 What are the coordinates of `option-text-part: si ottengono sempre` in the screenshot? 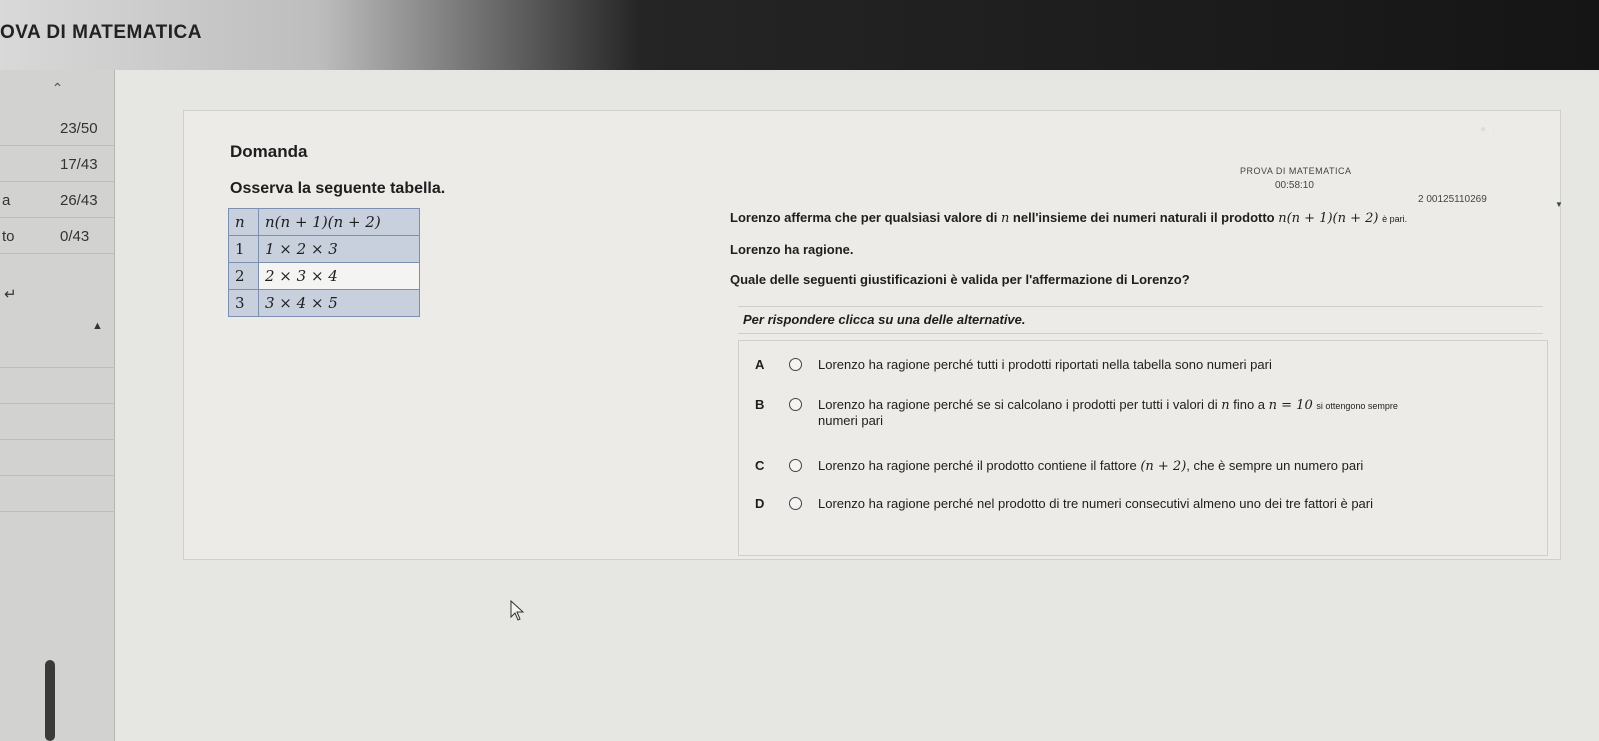 It's located at (1357, 406).